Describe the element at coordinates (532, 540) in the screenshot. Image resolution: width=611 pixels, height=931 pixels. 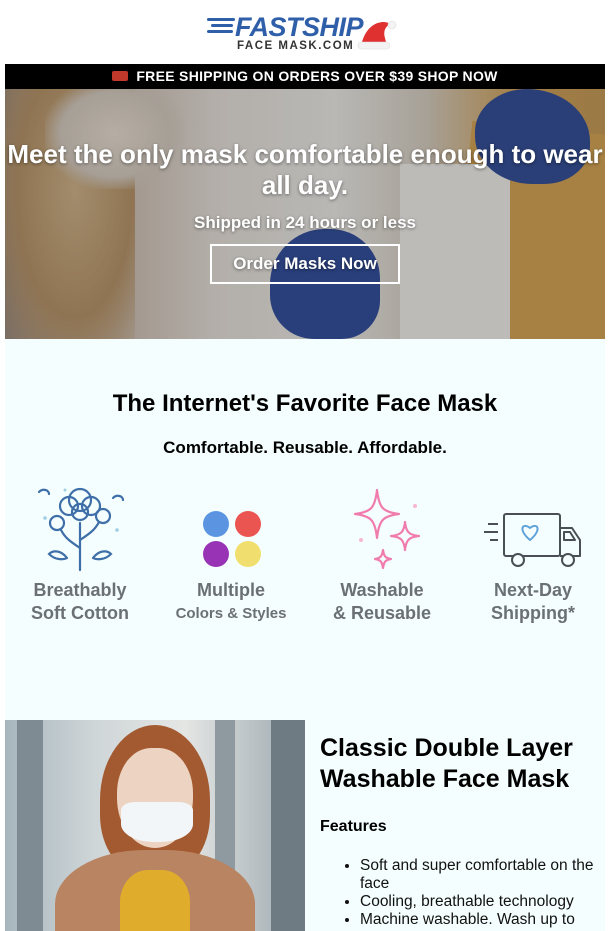
I see `delivery-truck-icon` at that location.